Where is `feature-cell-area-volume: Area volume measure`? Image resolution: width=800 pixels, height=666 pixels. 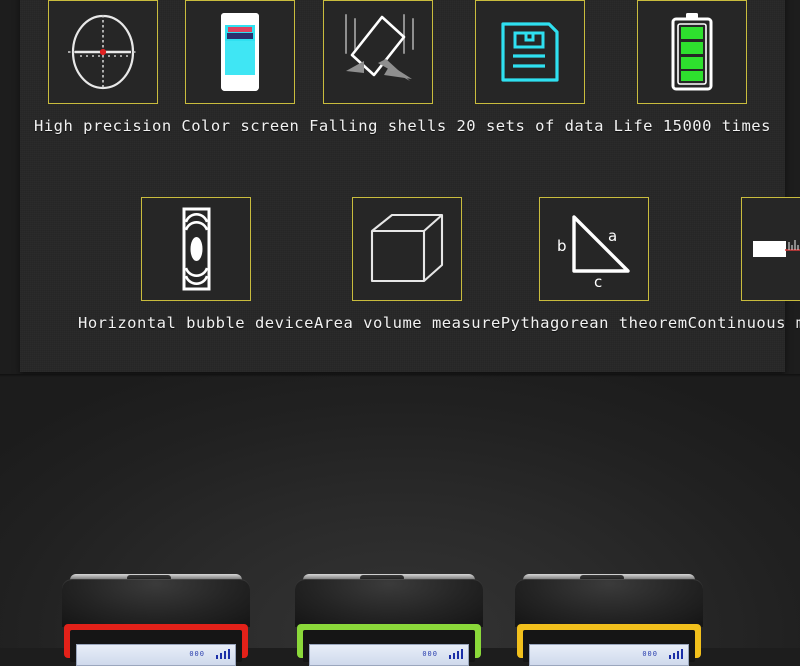 feature-cell-area-volume: Area volume measure is located at coordinates (407, 264).